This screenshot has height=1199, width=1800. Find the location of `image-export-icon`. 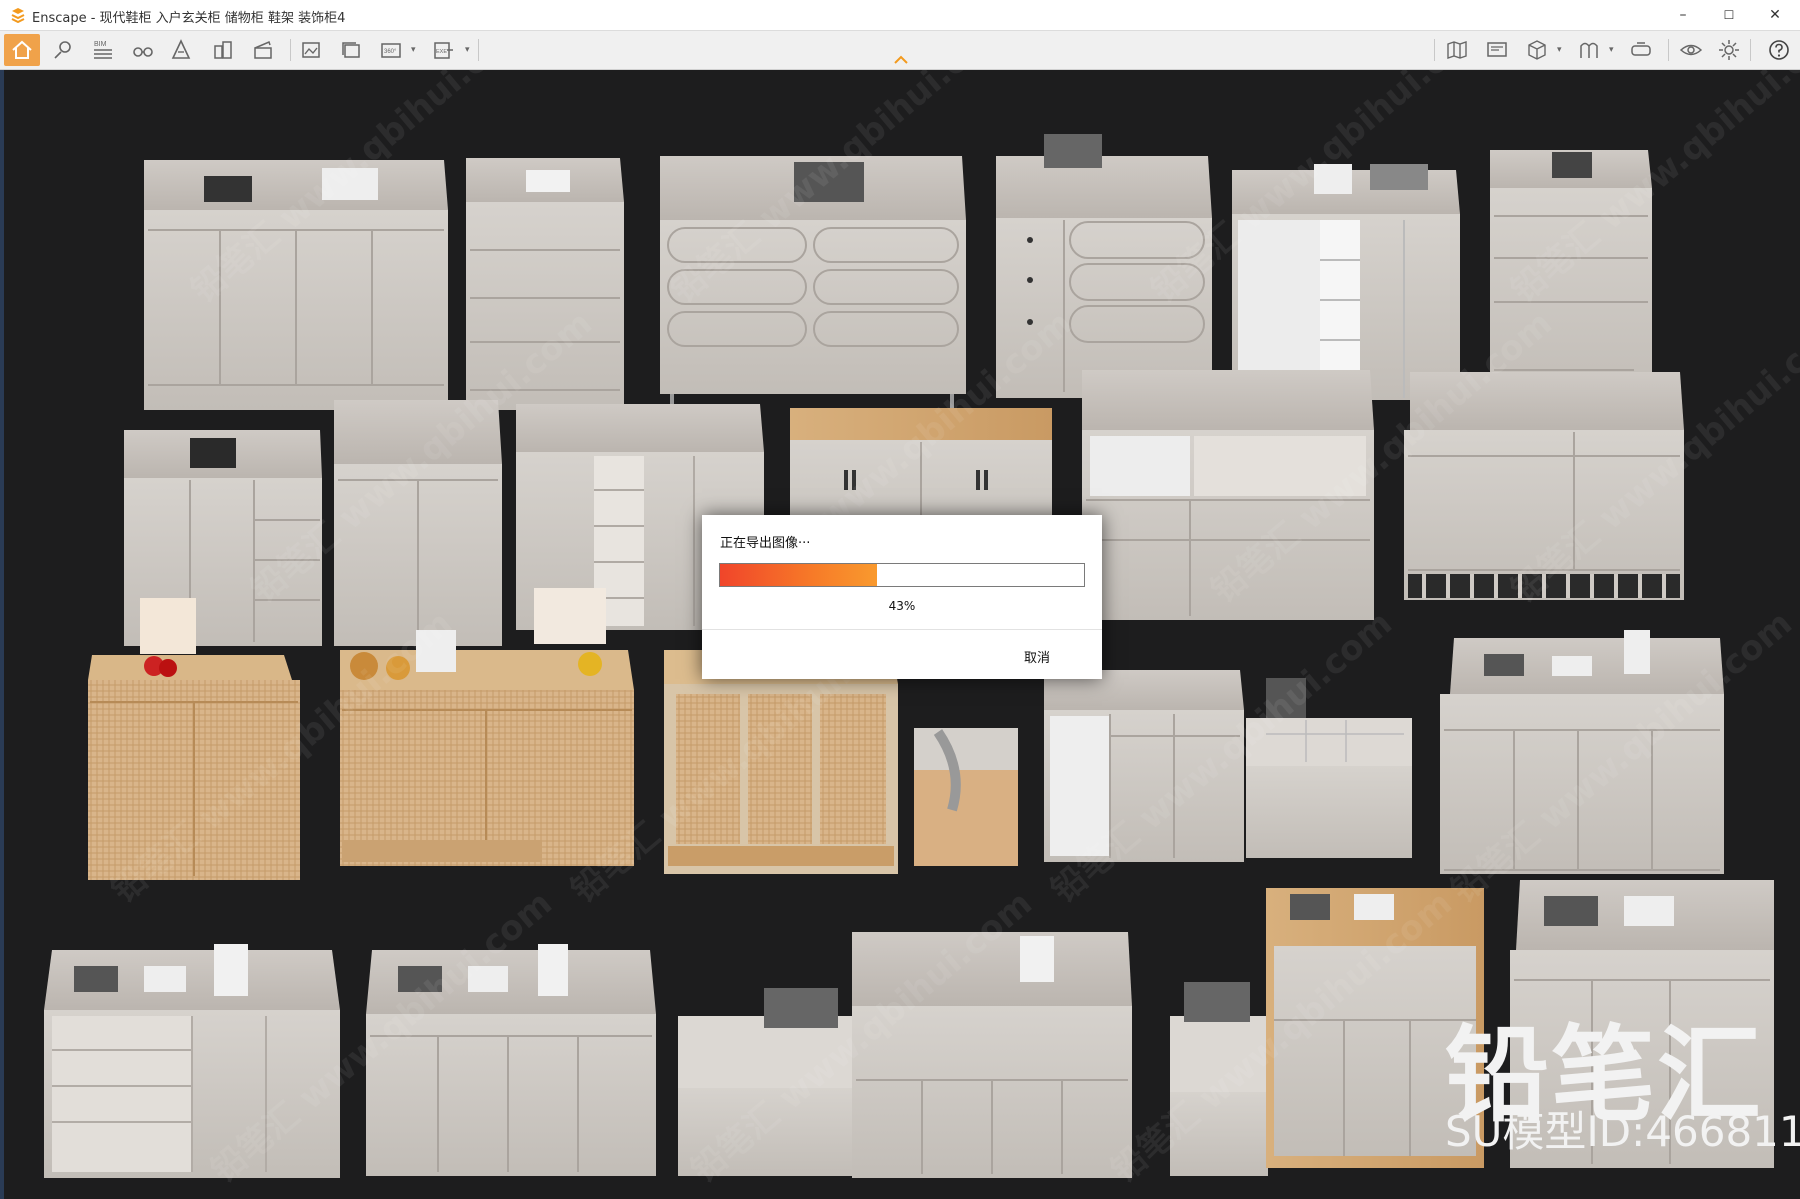

image-export-icon is located at coordinates (311, 50).